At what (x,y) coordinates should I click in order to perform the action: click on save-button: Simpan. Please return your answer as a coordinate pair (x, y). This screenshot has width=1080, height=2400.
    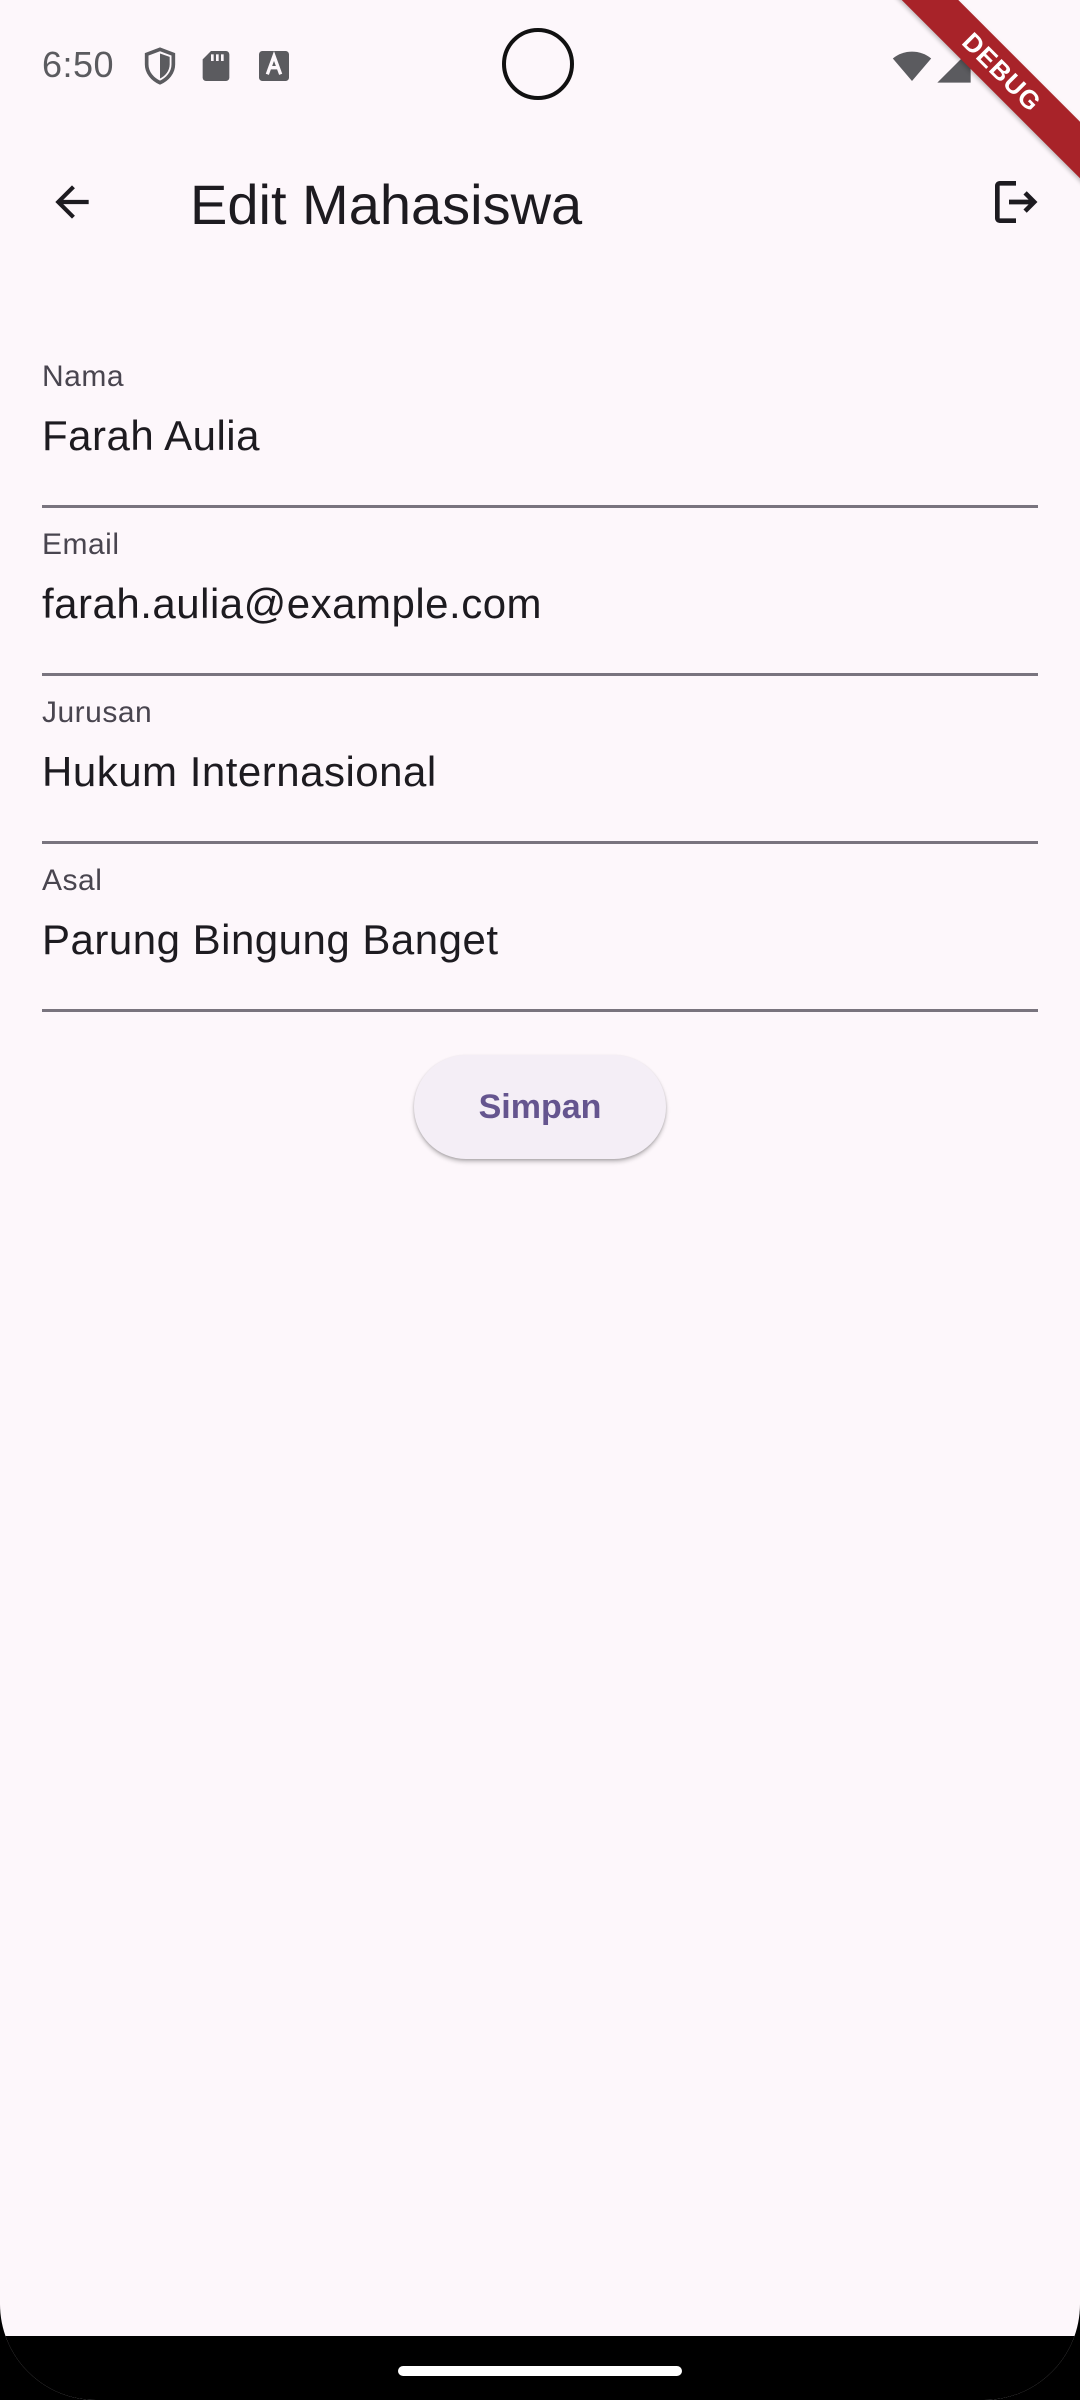
    Looking at the image, I should click on (540, 1107).